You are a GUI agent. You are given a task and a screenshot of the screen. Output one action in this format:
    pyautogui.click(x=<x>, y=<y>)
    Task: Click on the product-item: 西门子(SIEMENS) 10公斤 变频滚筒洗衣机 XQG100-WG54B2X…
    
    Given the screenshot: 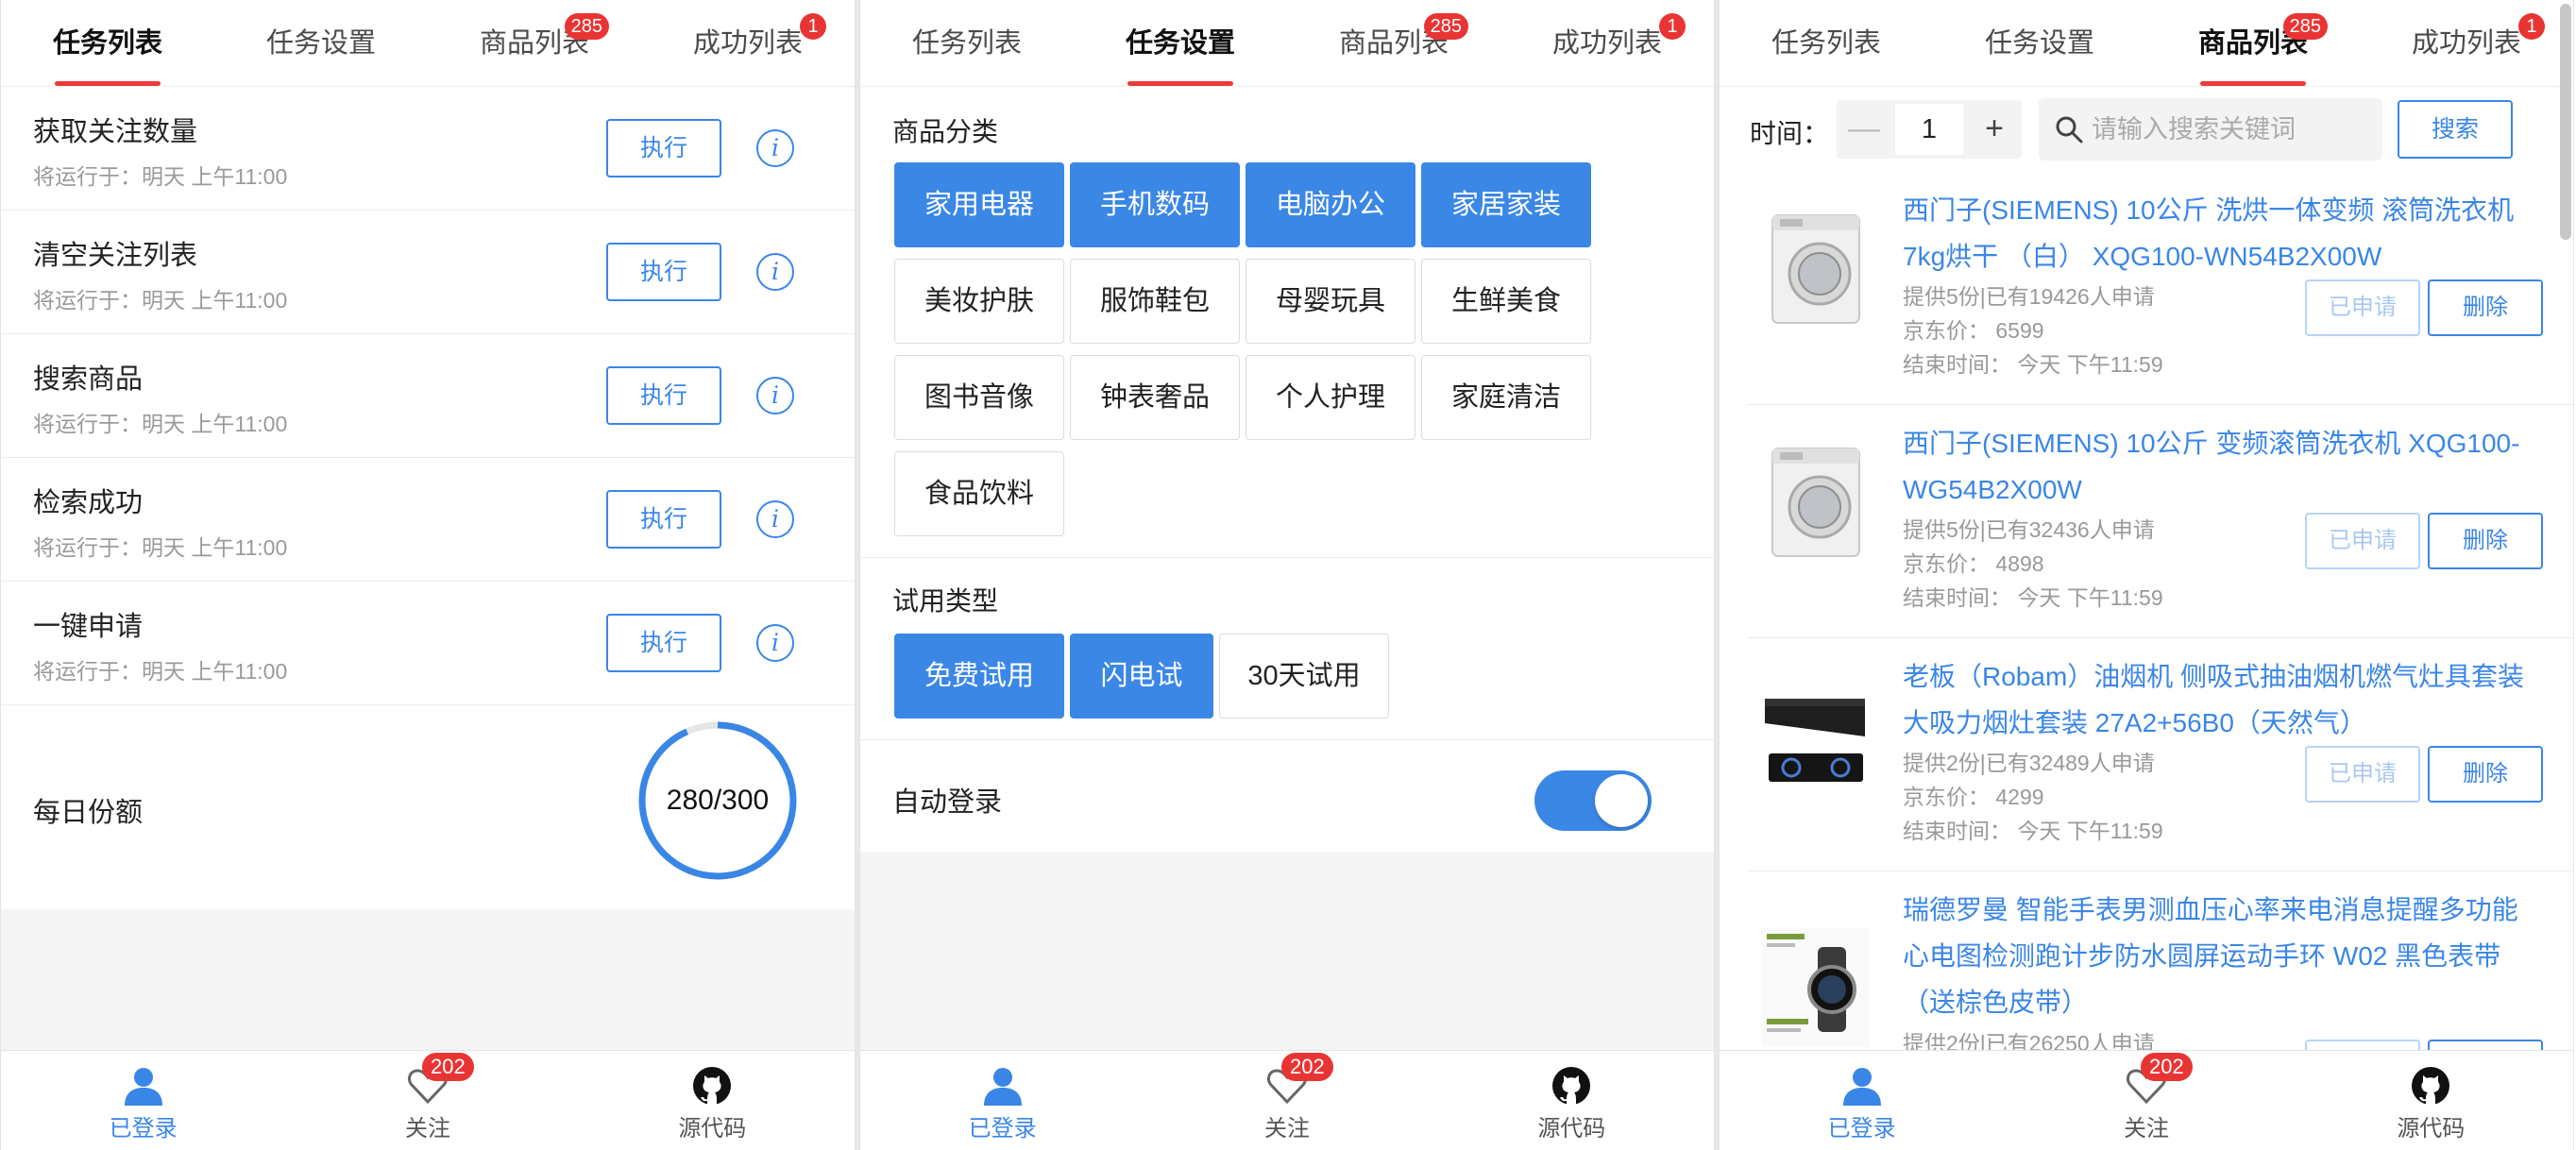 What is the action you would take?
    pyautogui.click(x=2160, y=521)
    